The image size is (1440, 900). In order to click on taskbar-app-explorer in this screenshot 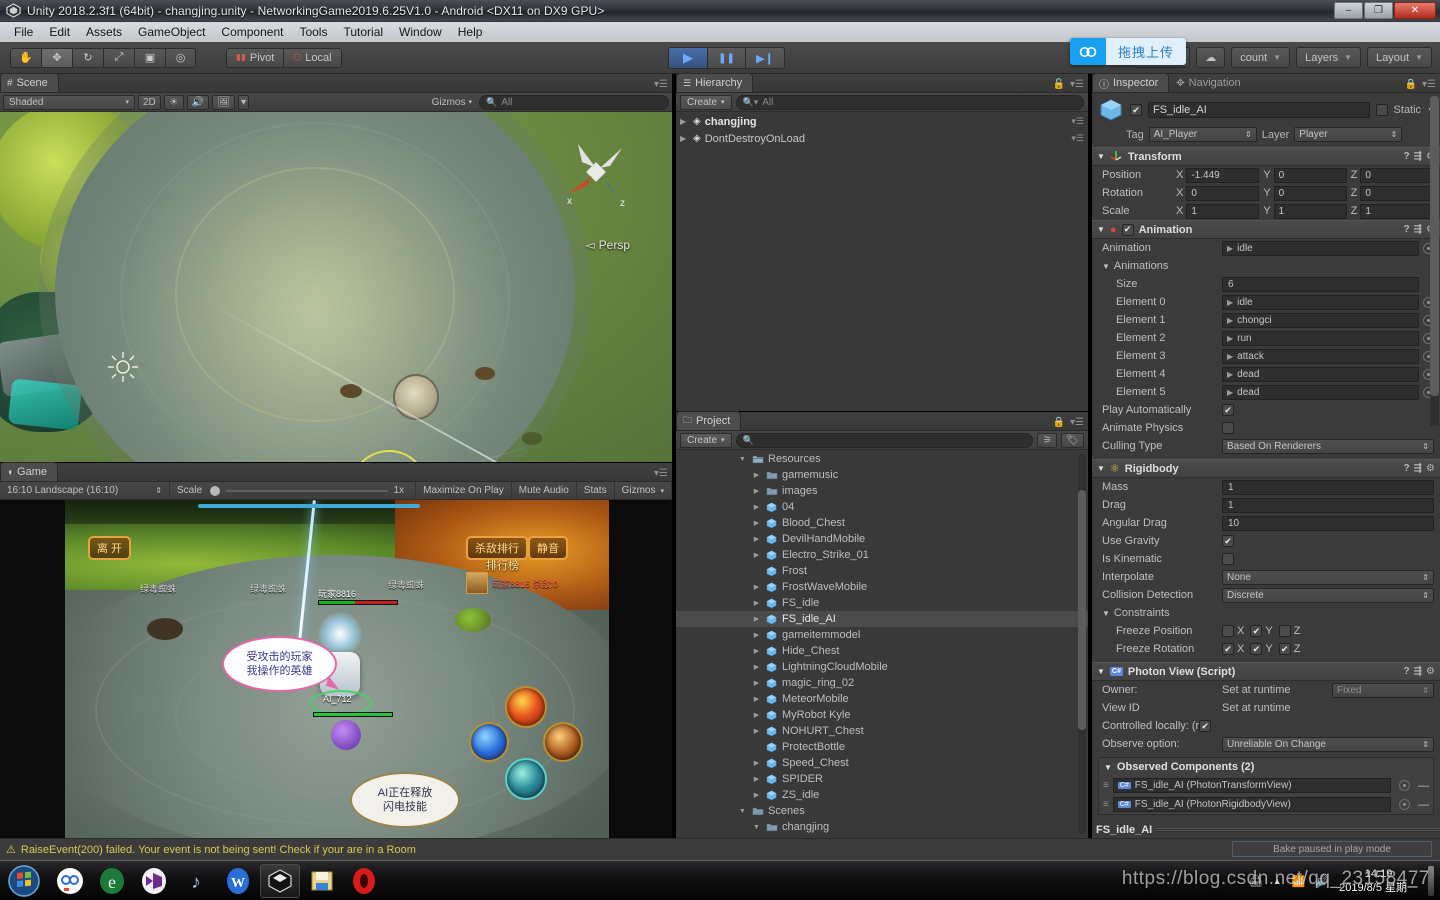, I will do `click(322, 881)`.